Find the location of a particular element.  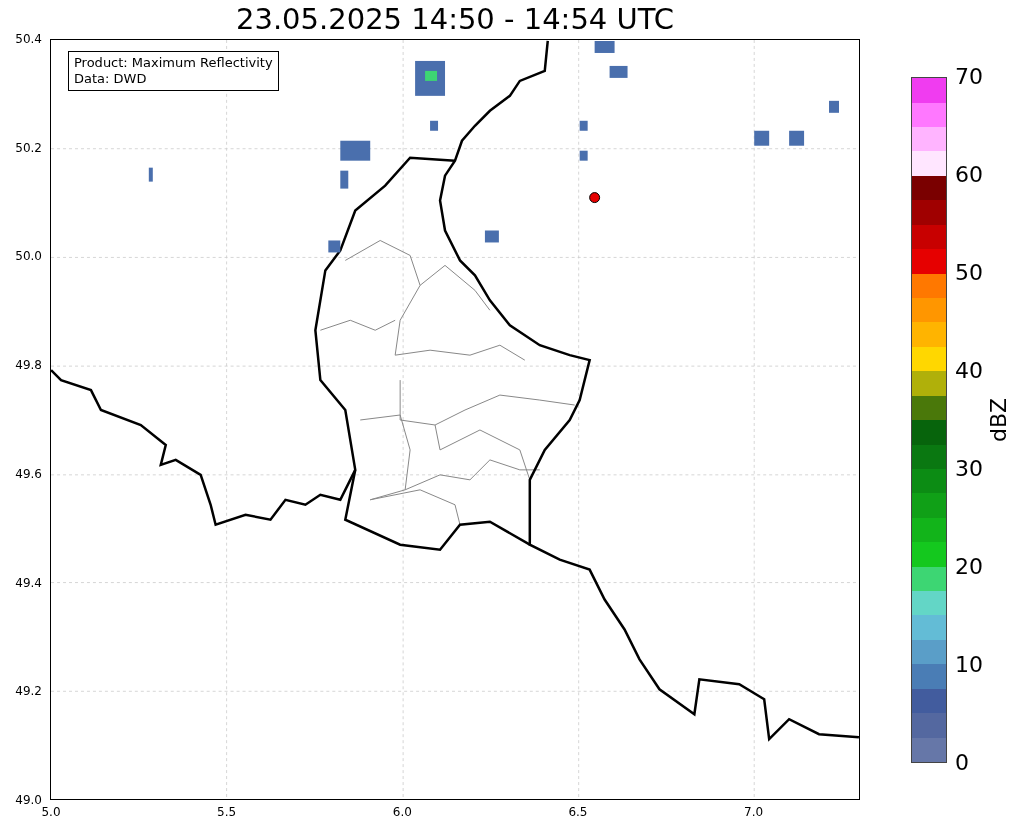

x-tick-label: 7.0 is located at coordinates (754, 812).